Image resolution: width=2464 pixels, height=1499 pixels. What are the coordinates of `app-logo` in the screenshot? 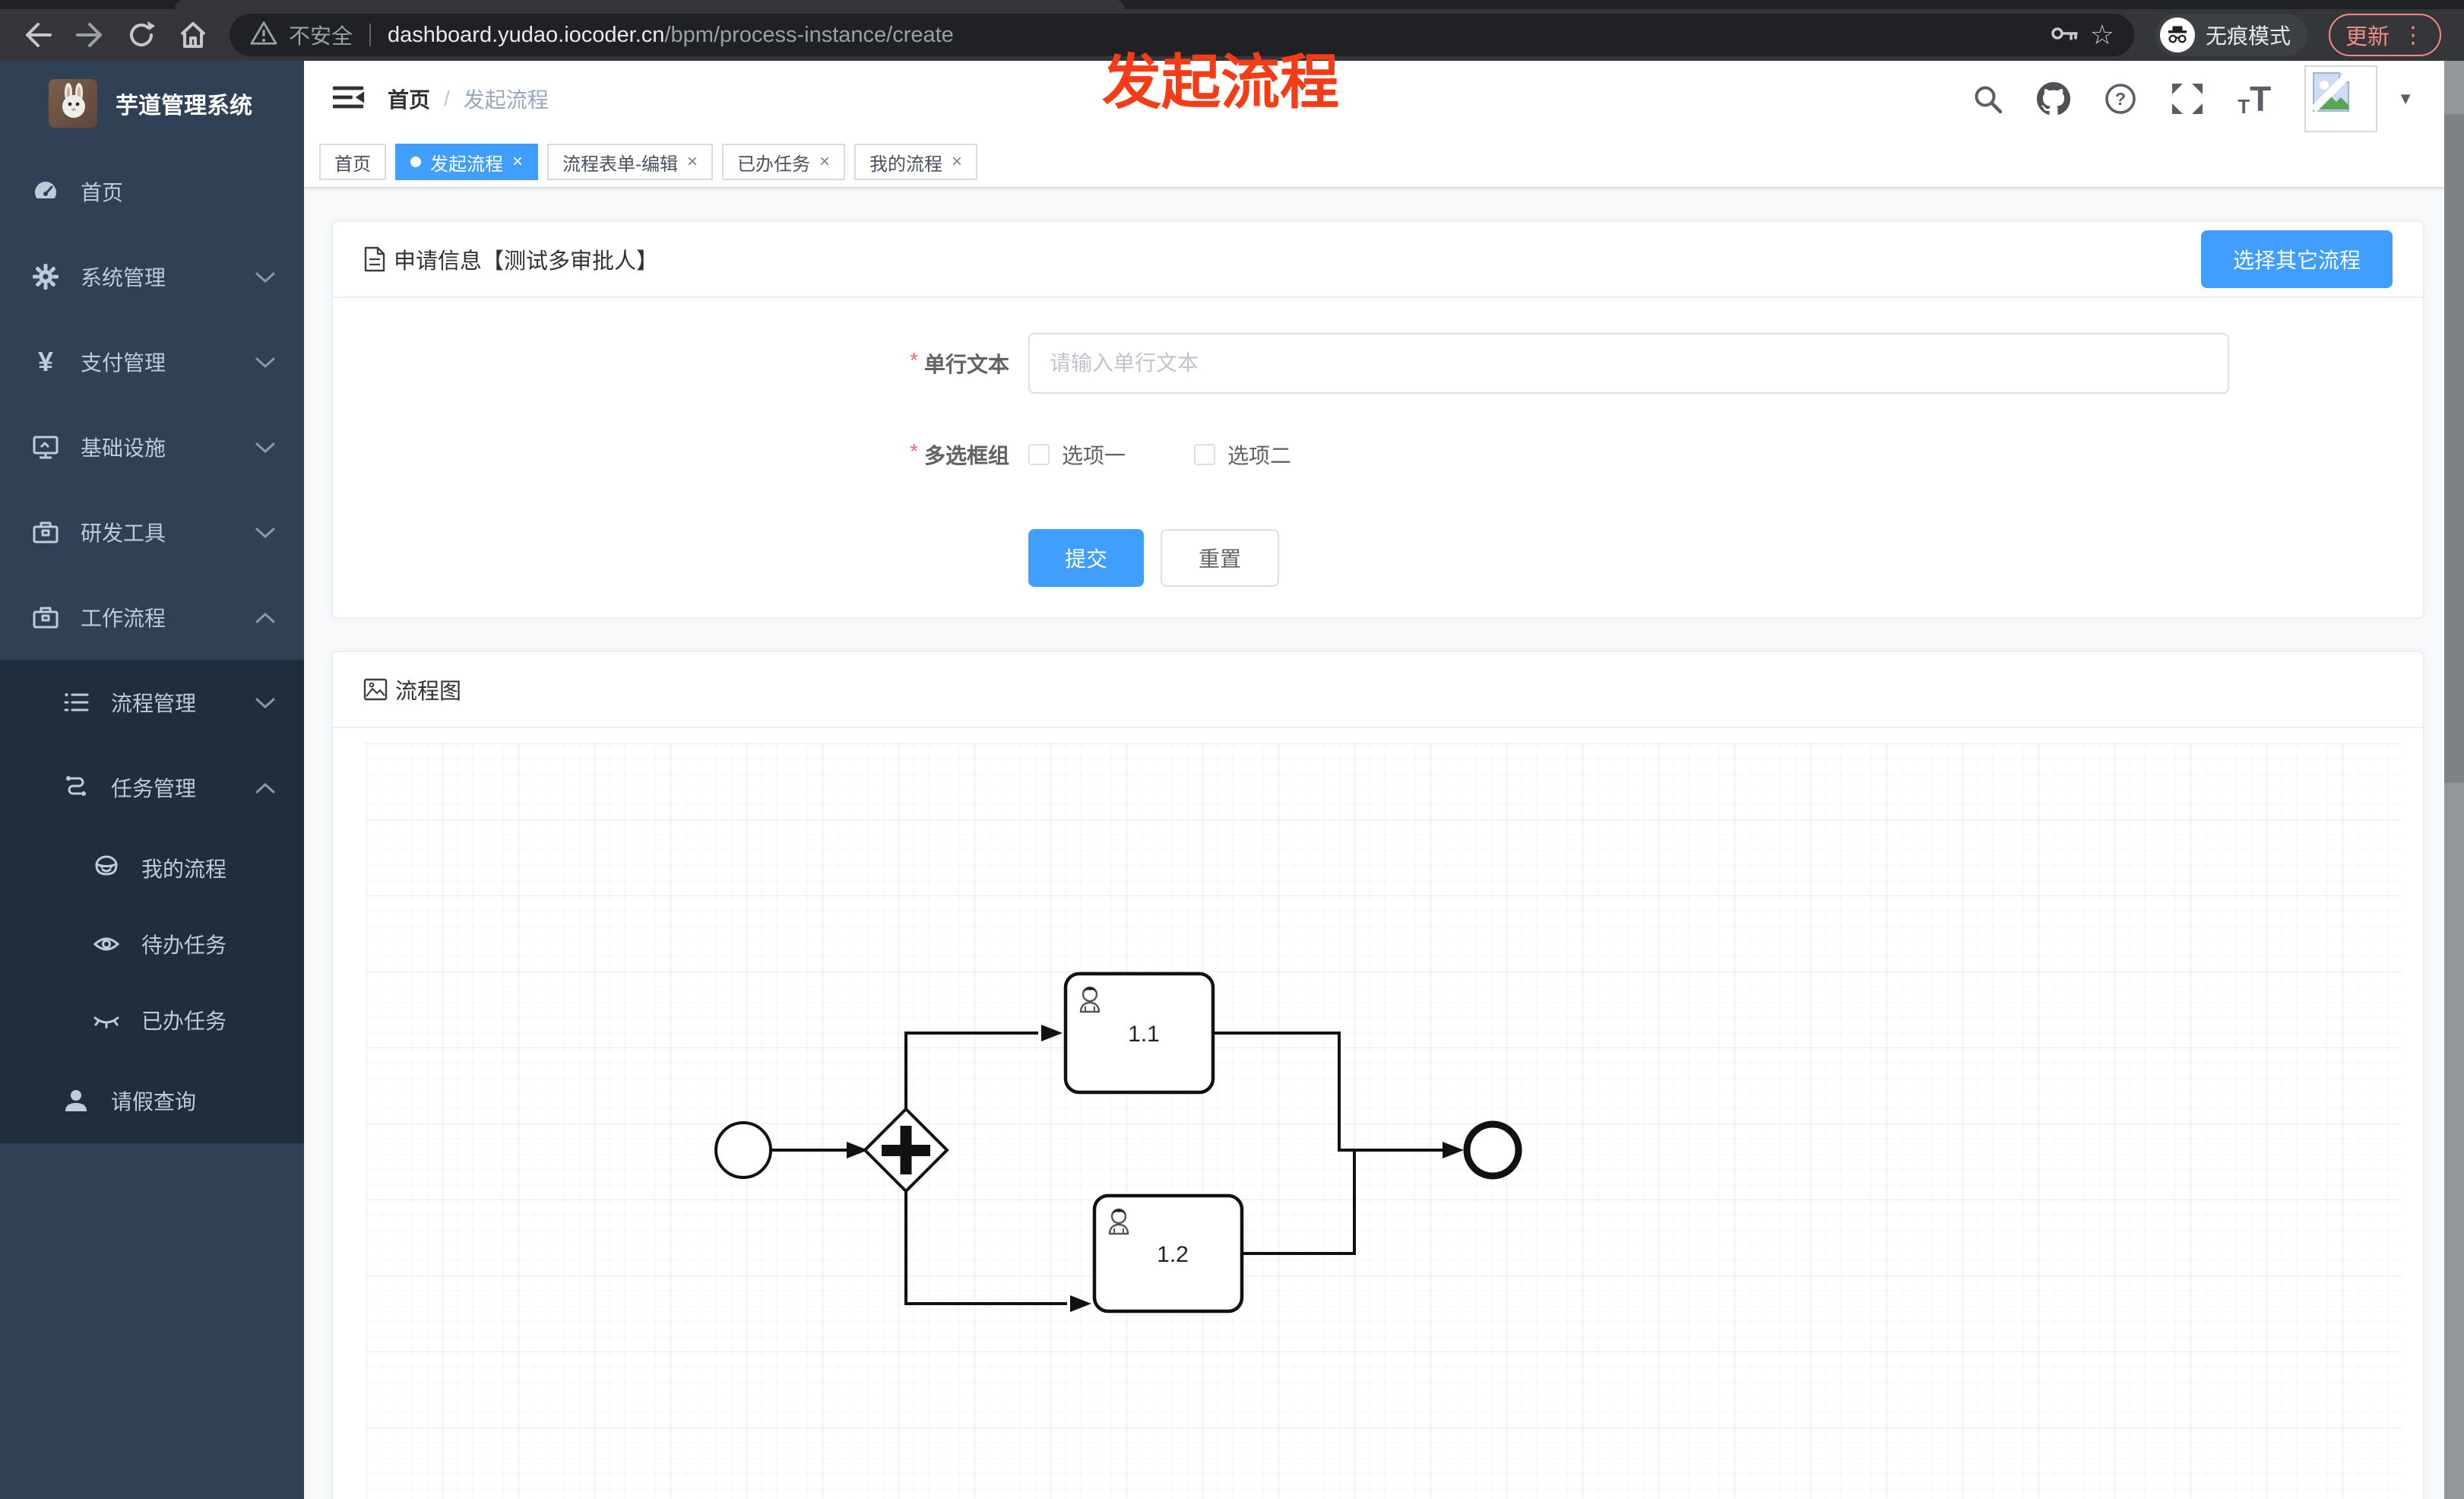 It's located at (73, 104).